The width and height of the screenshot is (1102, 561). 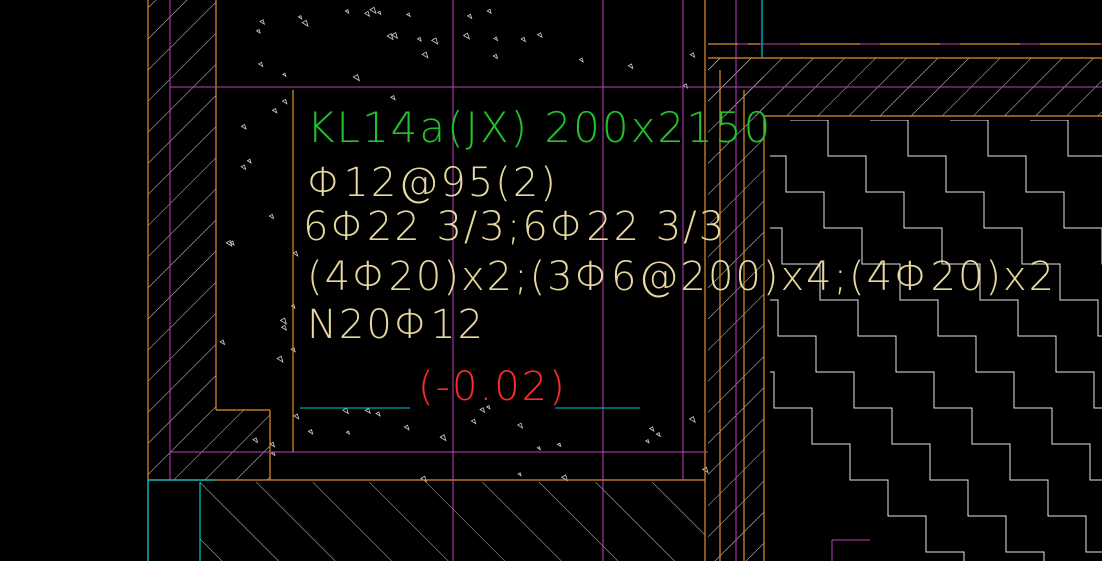 What do you see at coordinates (681, 277) in the screenshot?
I see `haunch-bars-label: (4Φ20)x2;(3Φ6@200)x4;(4Φ20)x2` at bounding box center [681, 277].